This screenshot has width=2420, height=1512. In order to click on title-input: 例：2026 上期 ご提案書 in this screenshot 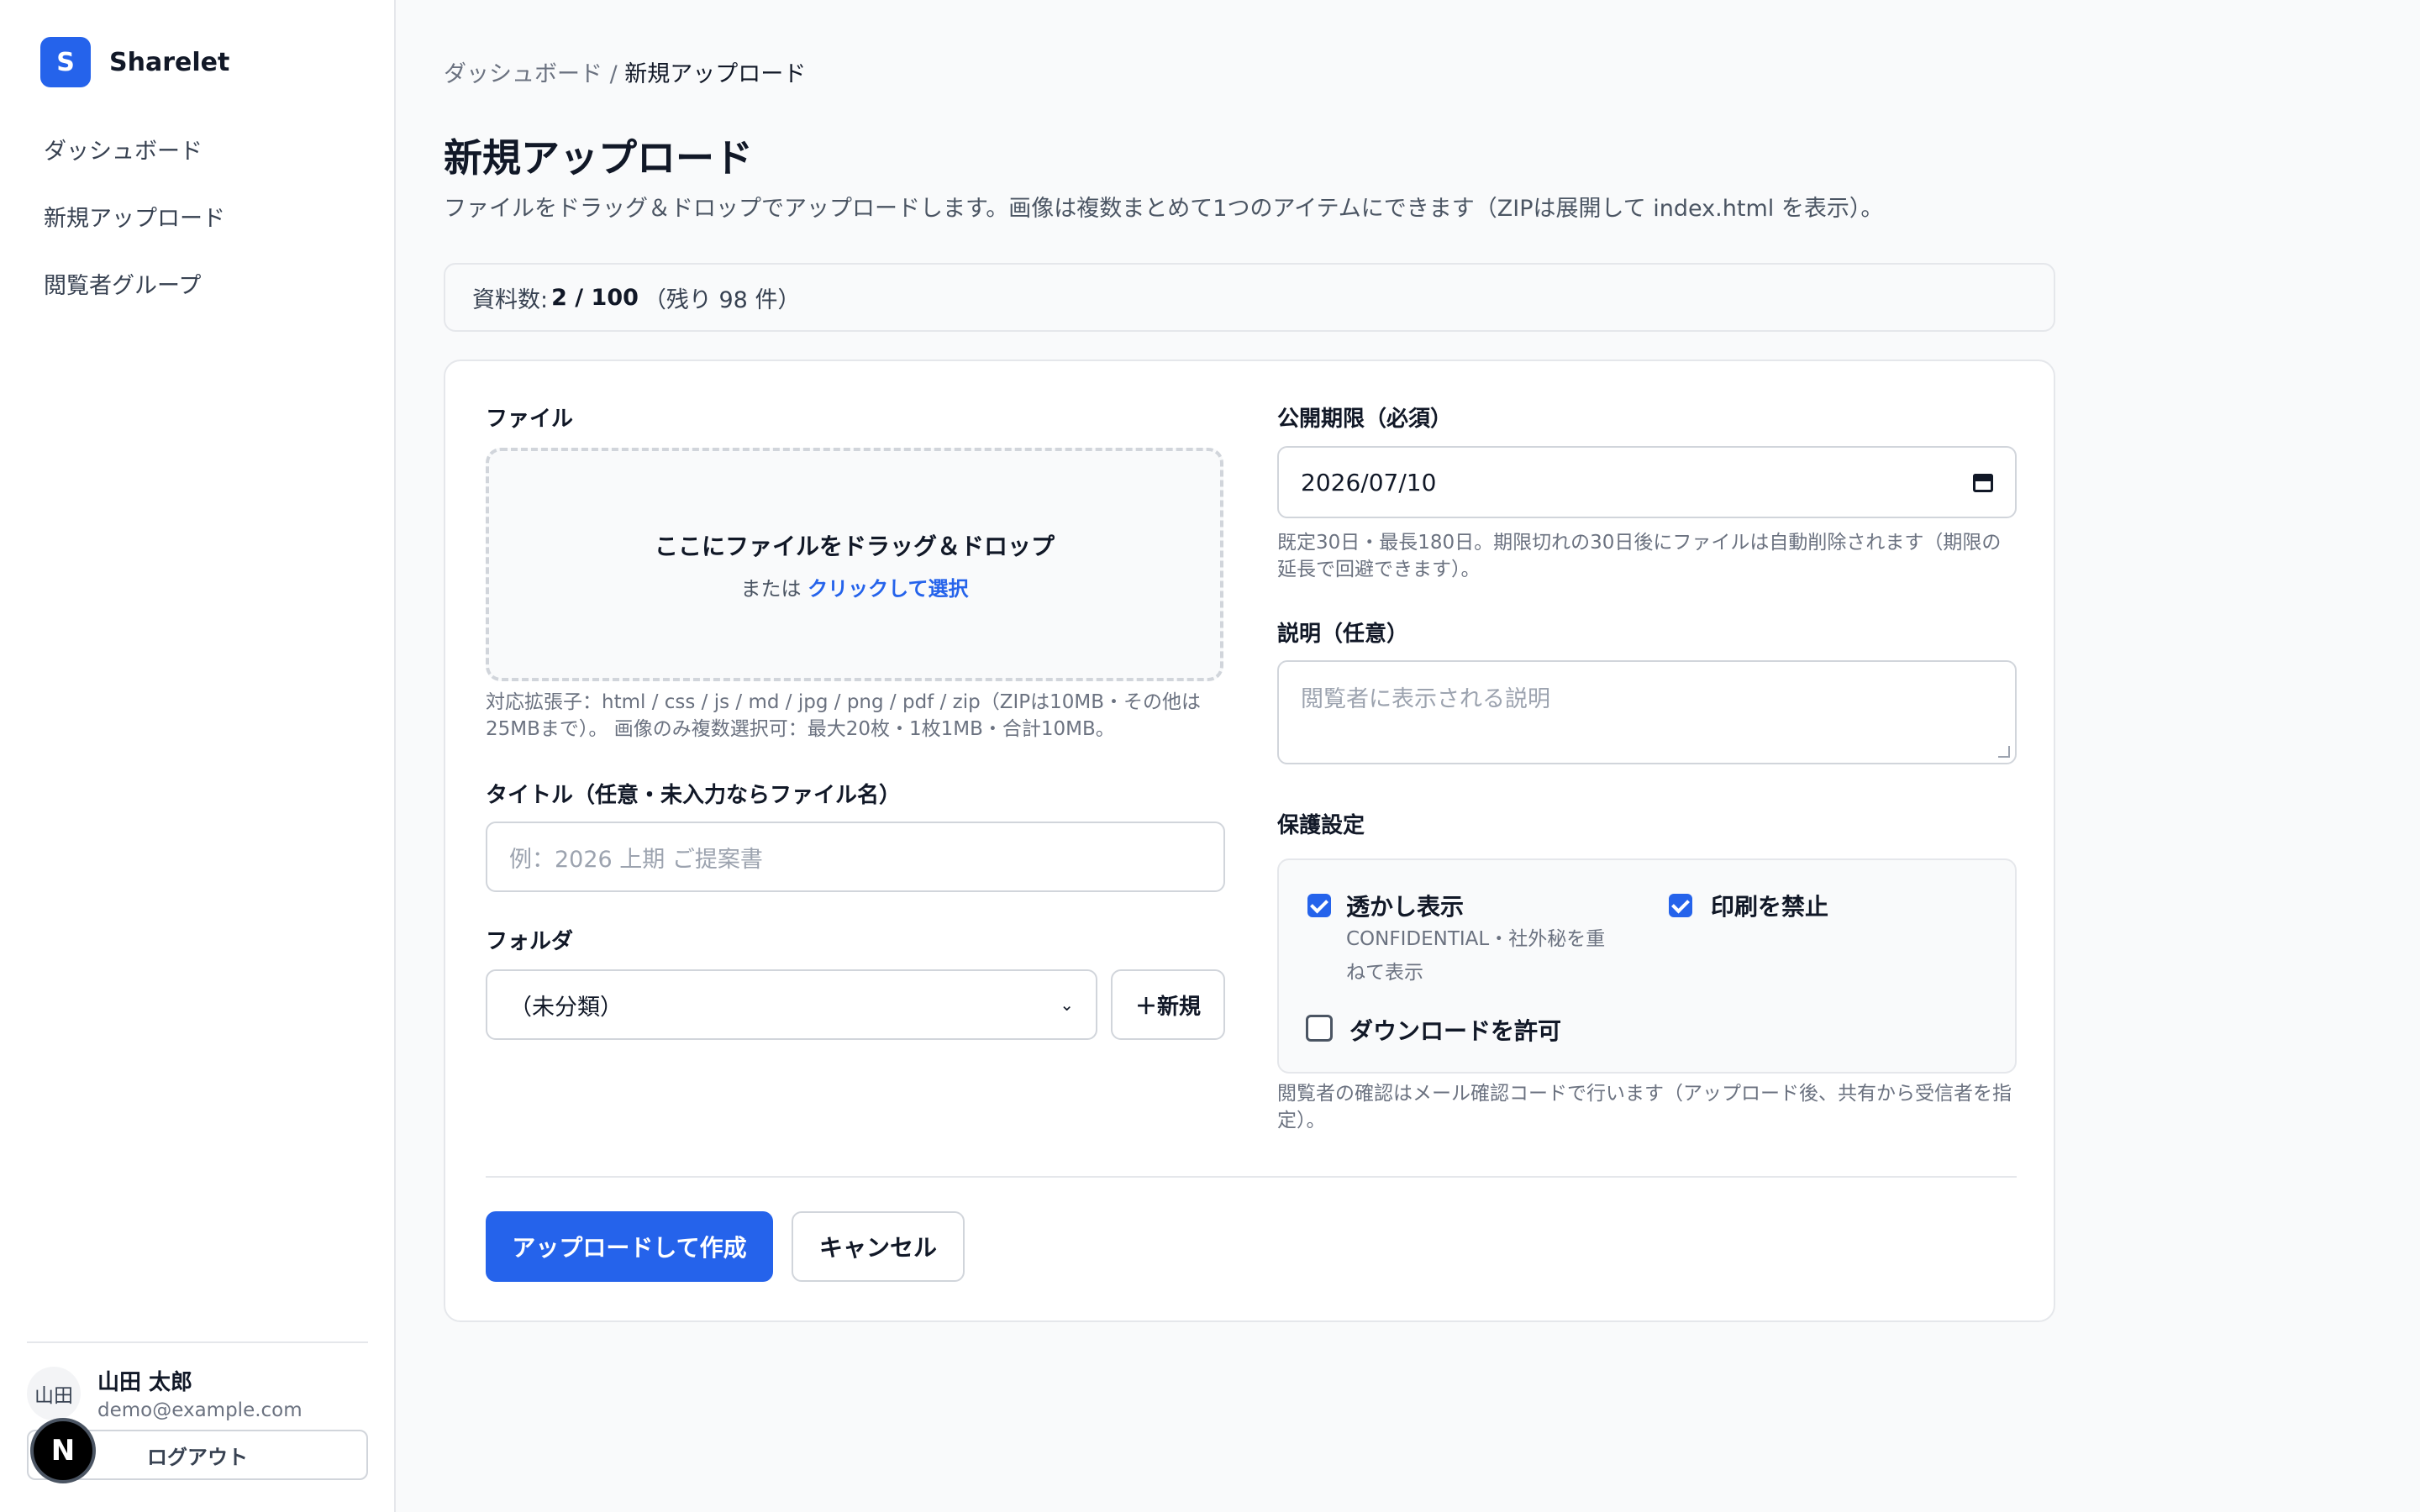, I will do `click(855, 857)`.